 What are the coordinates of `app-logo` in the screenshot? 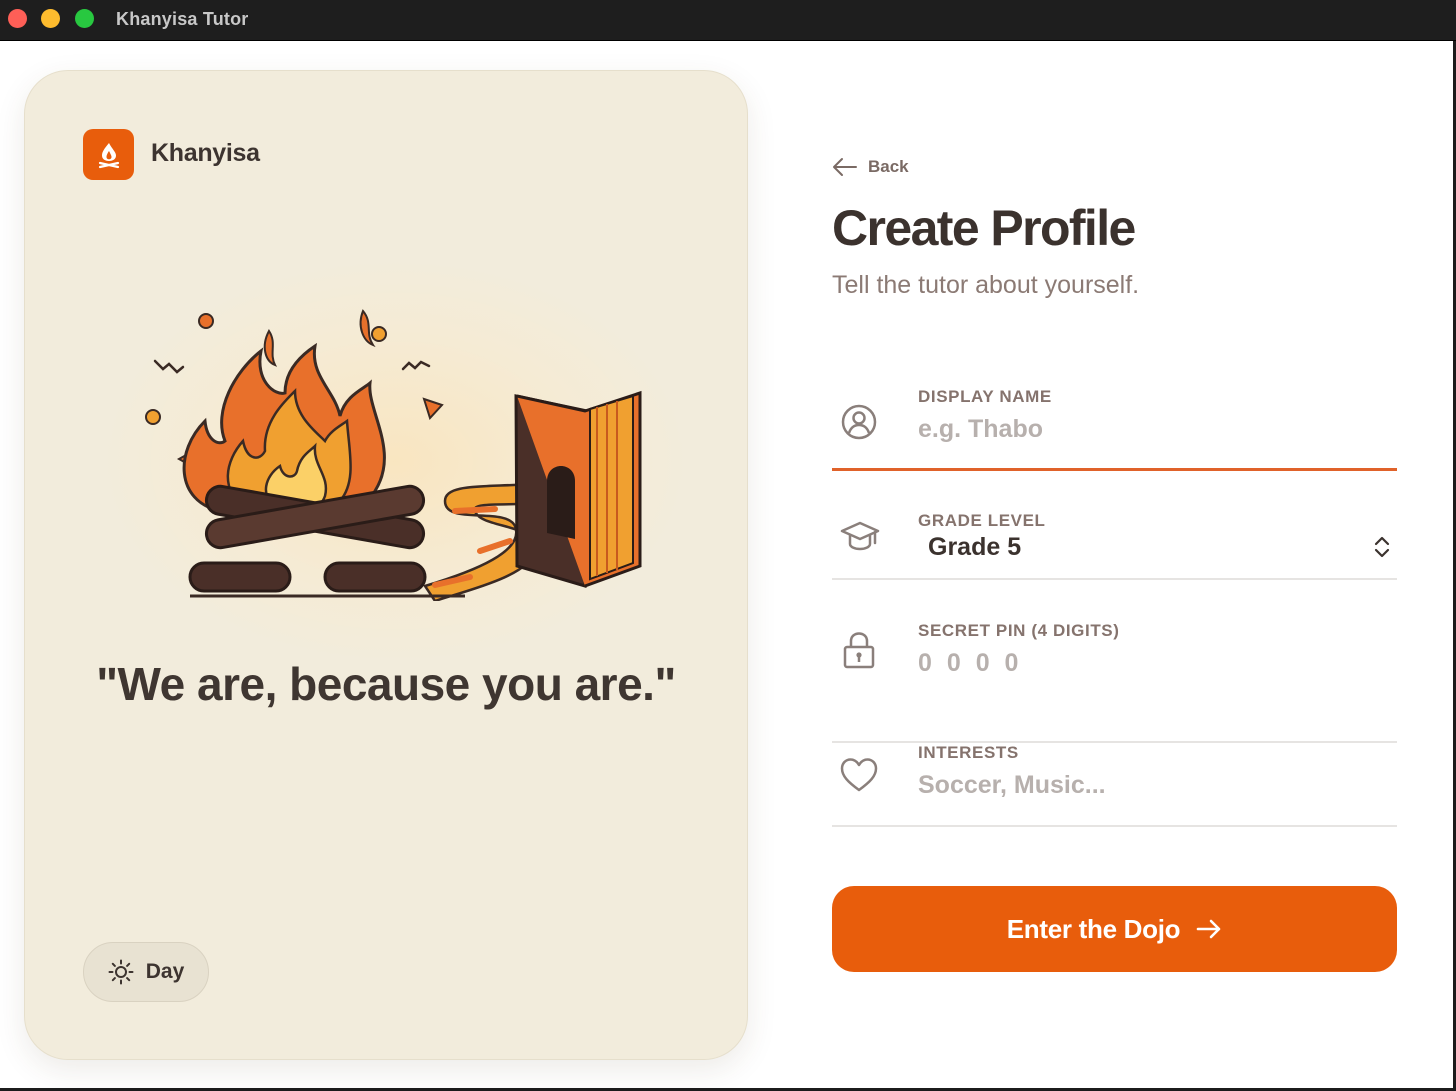 It's located at (108, 154).